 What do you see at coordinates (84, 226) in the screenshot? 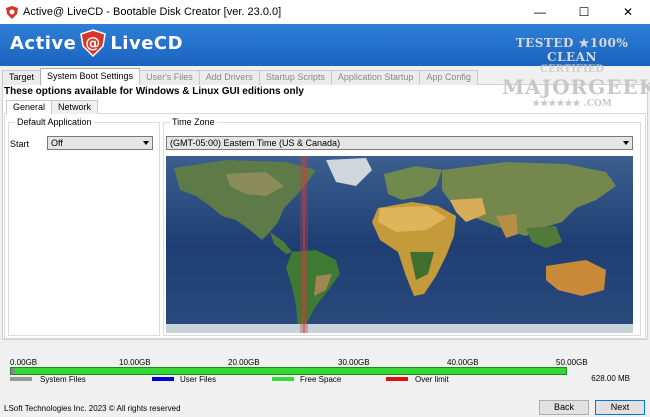
I see `default-application-group: Default Application` at bounding box center [84, 226].